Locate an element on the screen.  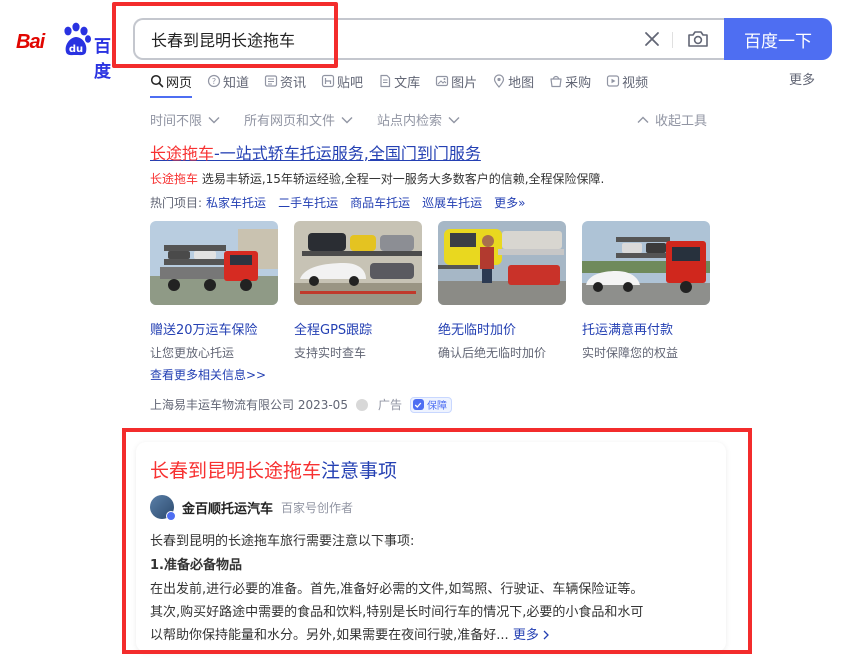
ad-desc-rest: 选易丰轿运,15年轿运经验,全程一对一服务大多数客户的信赖,全程保险保障. is located at coordinates (401, 179).